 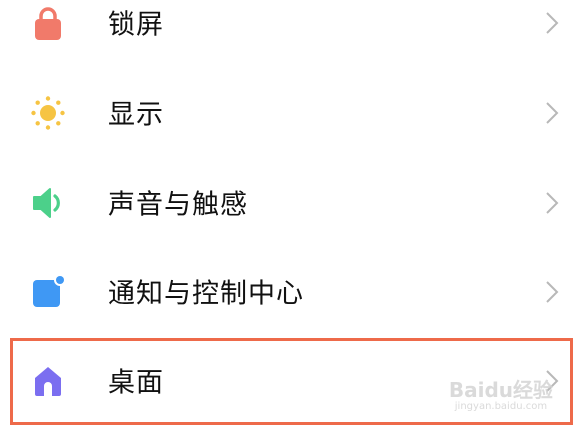 I want to click on home-icon, so click(x=48, y=381).